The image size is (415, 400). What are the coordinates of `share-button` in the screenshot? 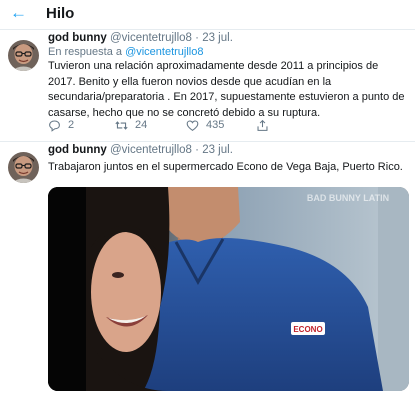 It's located at (262, 125).